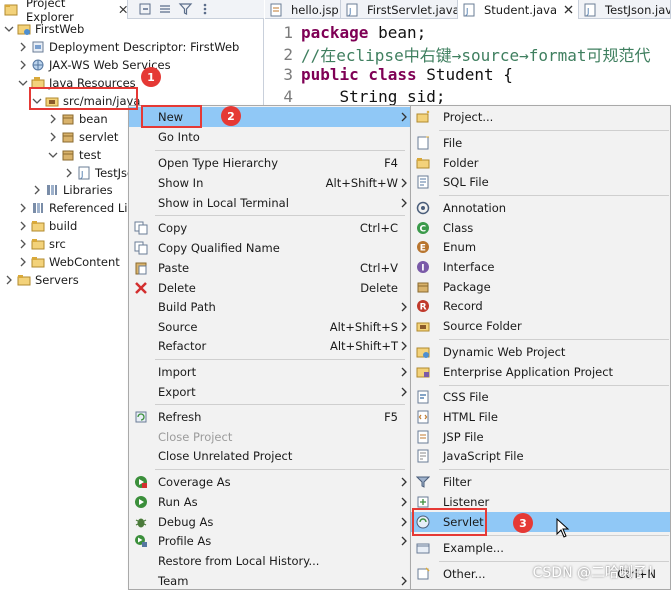 The image size is (671, 590). I want to click on tree-item-firstweb: FirstWeb, so click(44, 29).